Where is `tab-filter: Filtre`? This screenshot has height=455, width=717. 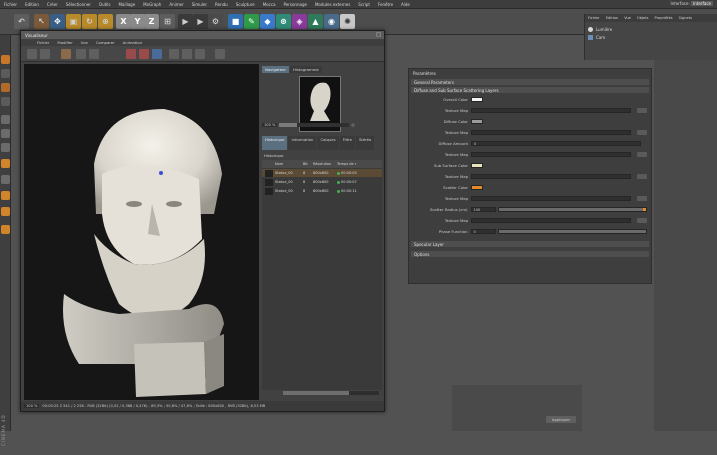 tab-filter: Filtre is located at coordinates (347, 143).